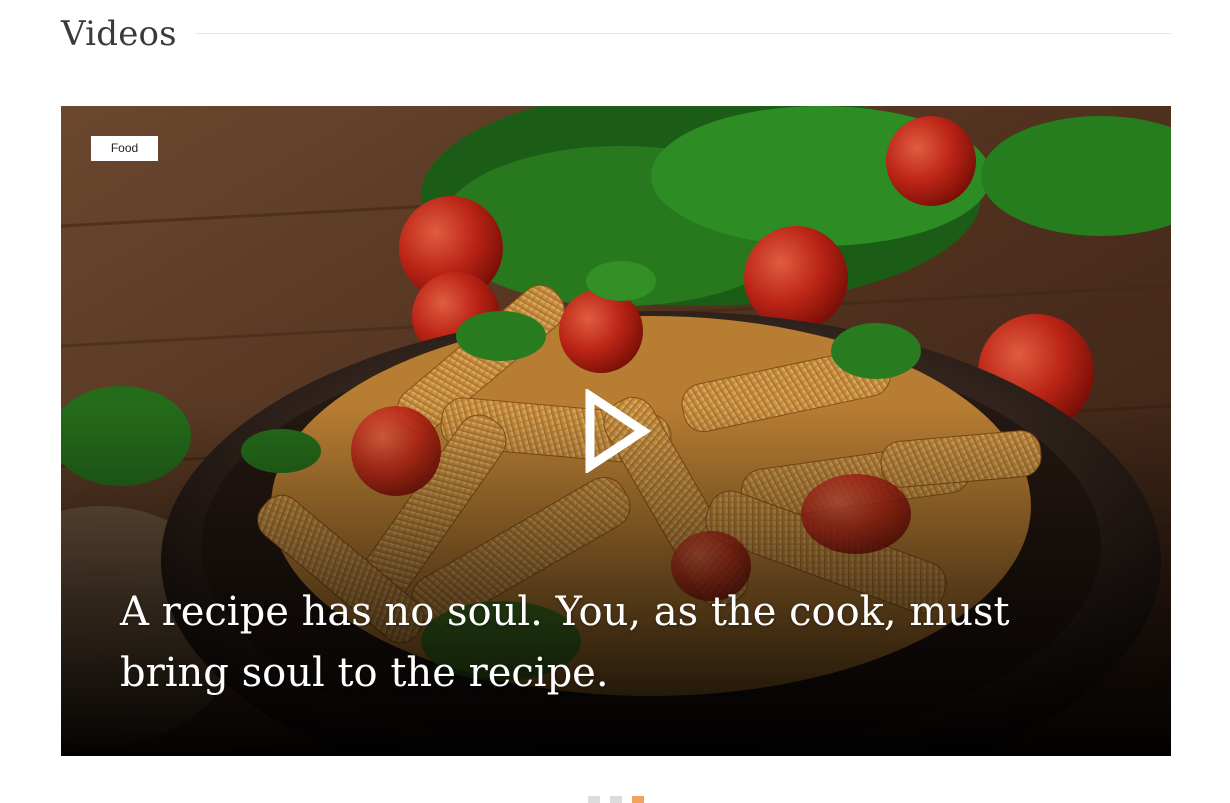 Image resolution: width=1230 pixels, height=803 pixels. I want to click on category-badge: Food, so click(124, 148).